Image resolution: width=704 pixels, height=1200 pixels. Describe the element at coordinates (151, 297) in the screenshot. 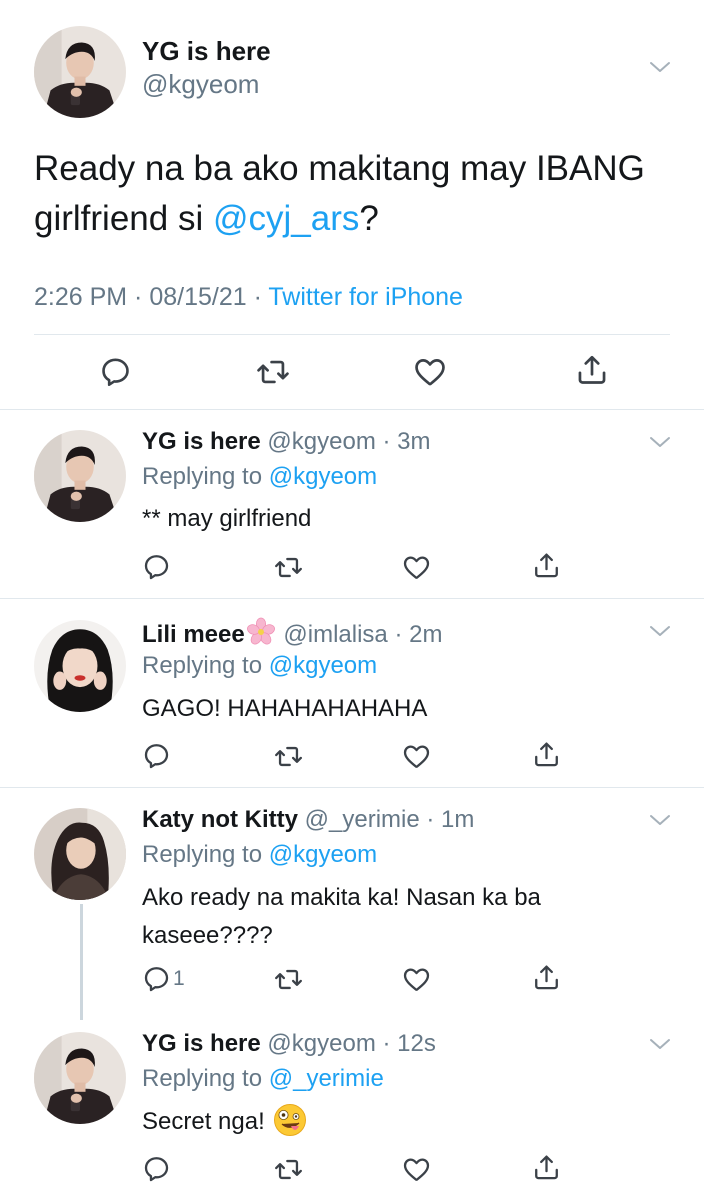

I see `timestamp: 2:26 PM · 08/15/21 ·` at that location.